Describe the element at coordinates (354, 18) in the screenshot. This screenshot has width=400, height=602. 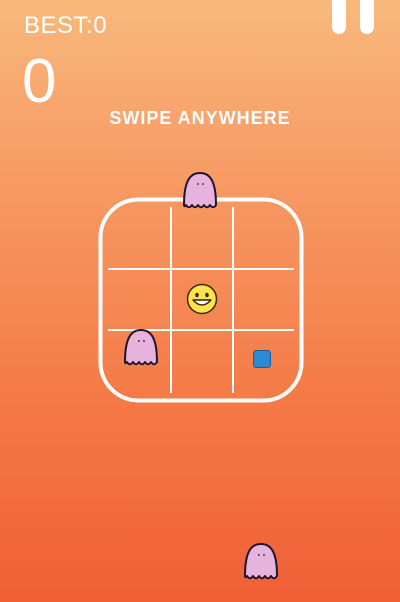
I see `pause-button` at that location.